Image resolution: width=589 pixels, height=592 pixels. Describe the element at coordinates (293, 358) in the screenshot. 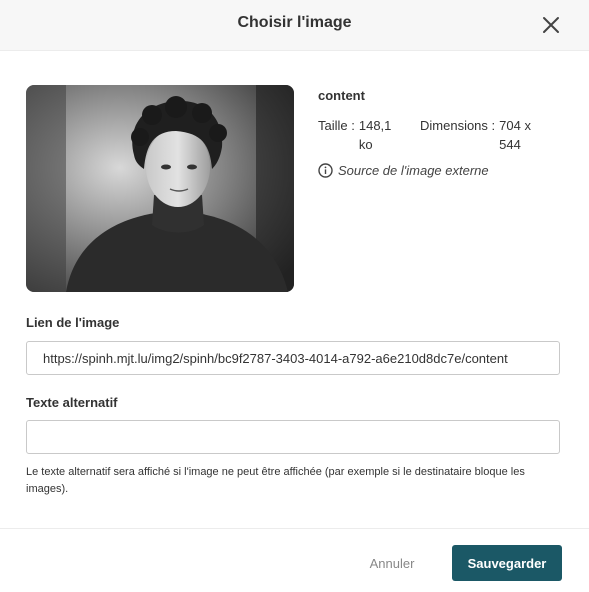

I see `image-link-input` at that location.